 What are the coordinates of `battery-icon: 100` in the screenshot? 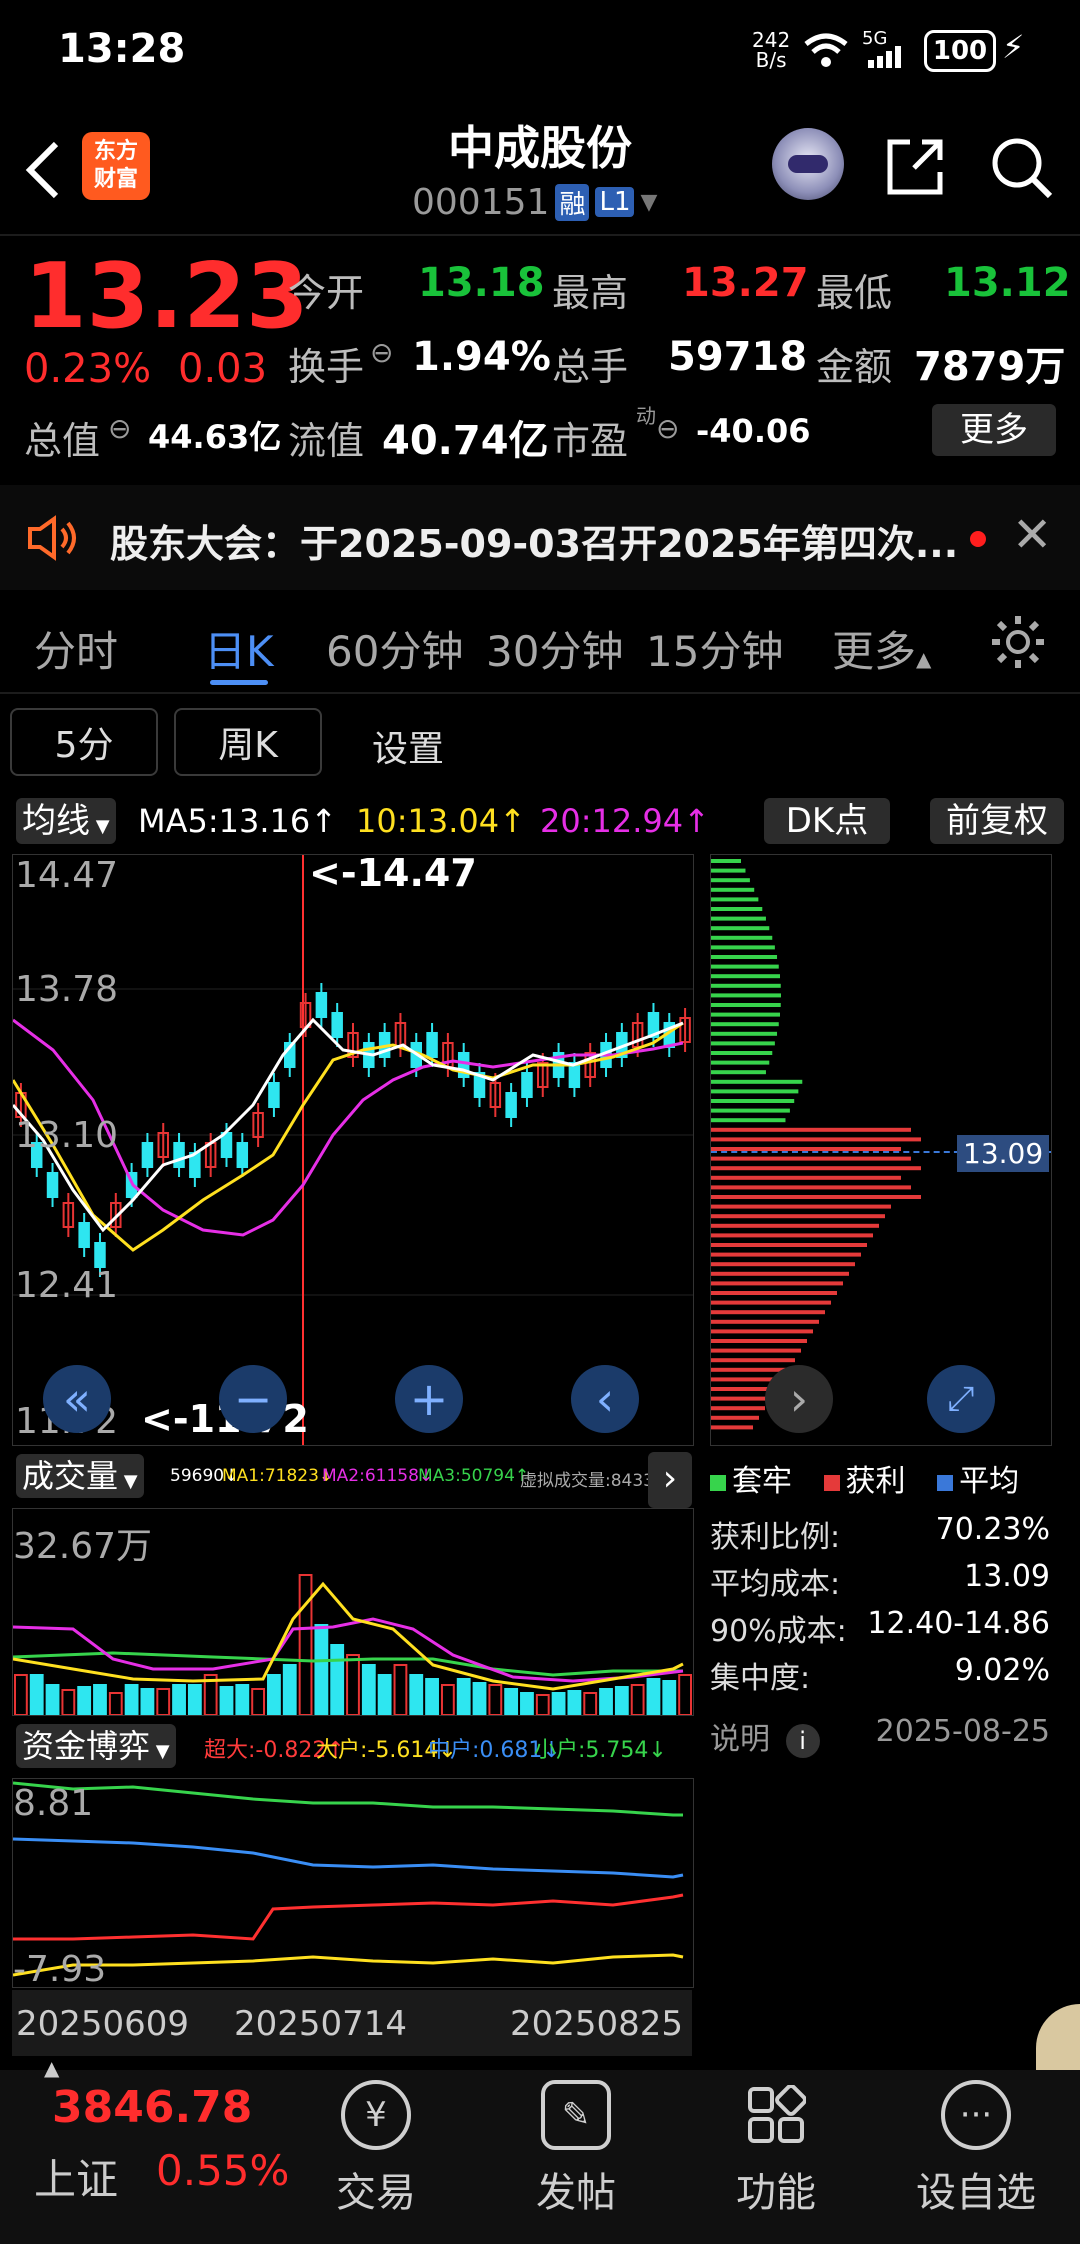 It's located at (960, 51).